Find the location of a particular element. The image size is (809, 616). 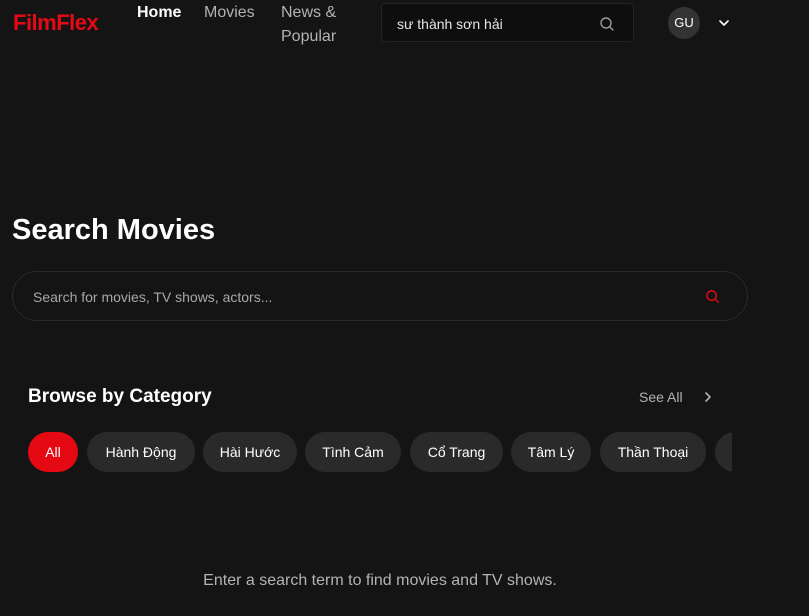

nav-link-movies: Movies is located at coordinates (229, 13).